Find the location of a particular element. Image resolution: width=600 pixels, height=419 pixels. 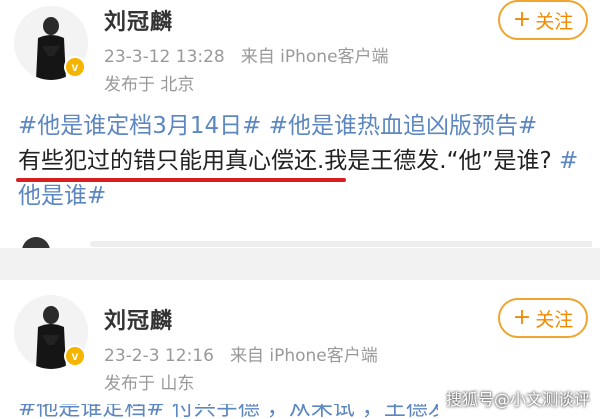

post-body-partial: #他是谁定档# 付兴宇德 ，从未试 ，王德发 #电视 is located at coordinates (228, 411).